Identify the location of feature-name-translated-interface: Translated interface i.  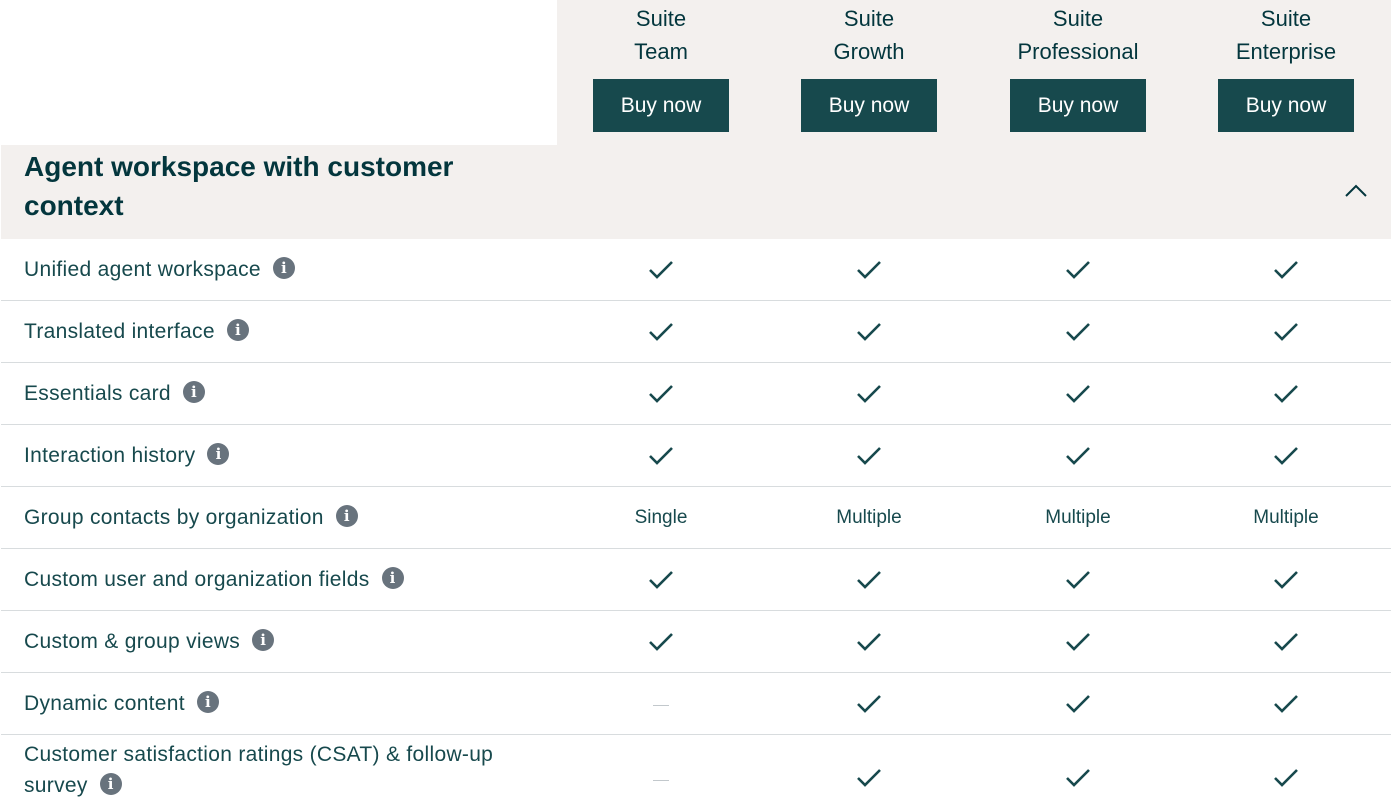
(274, 331).